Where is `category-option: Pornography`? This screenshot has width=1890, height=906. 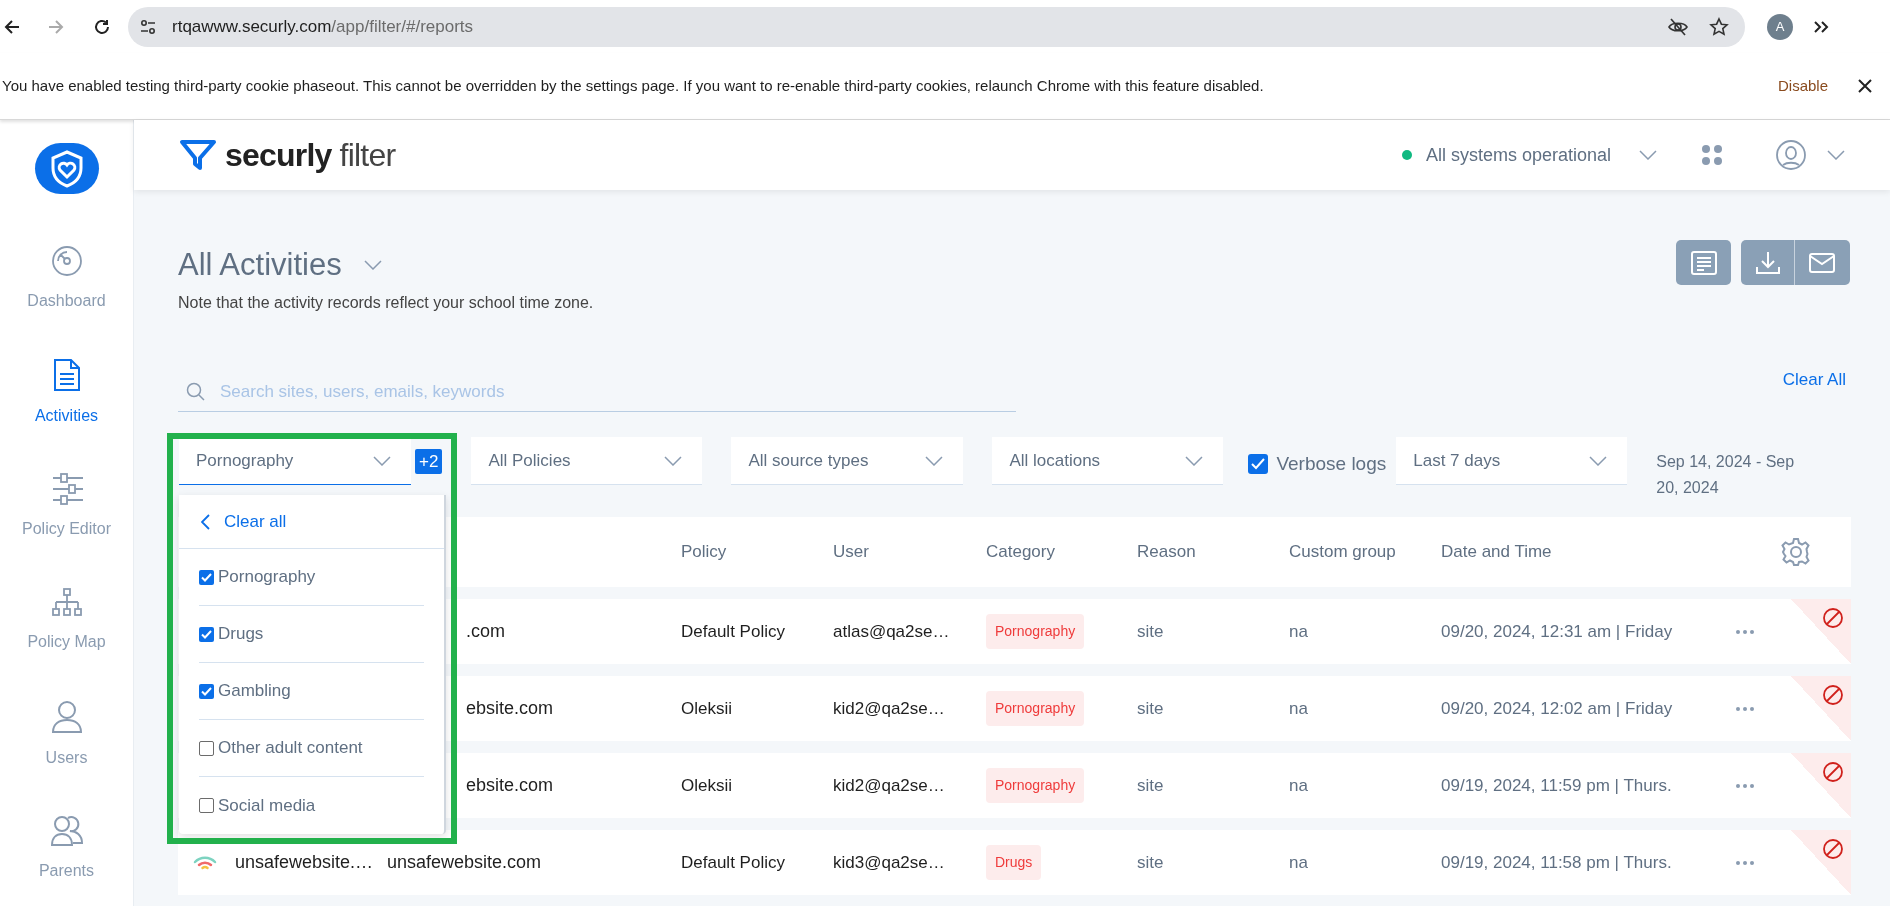 category-option: Pornography is located at coordinates (311, 577).